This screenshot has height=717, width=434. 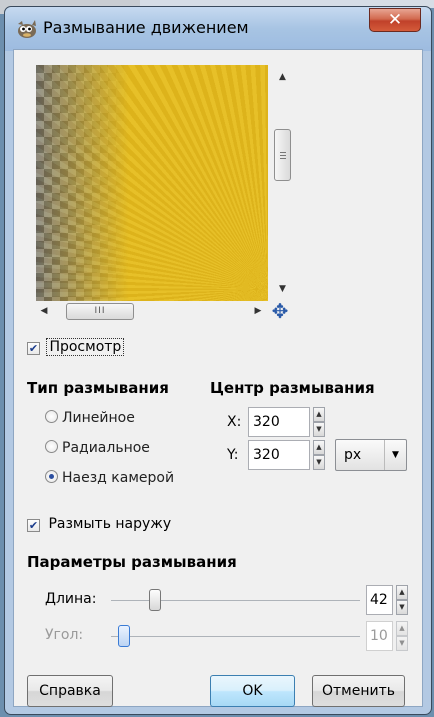 I want to click on help-button-label: Справка, so click(x=70, y=691).